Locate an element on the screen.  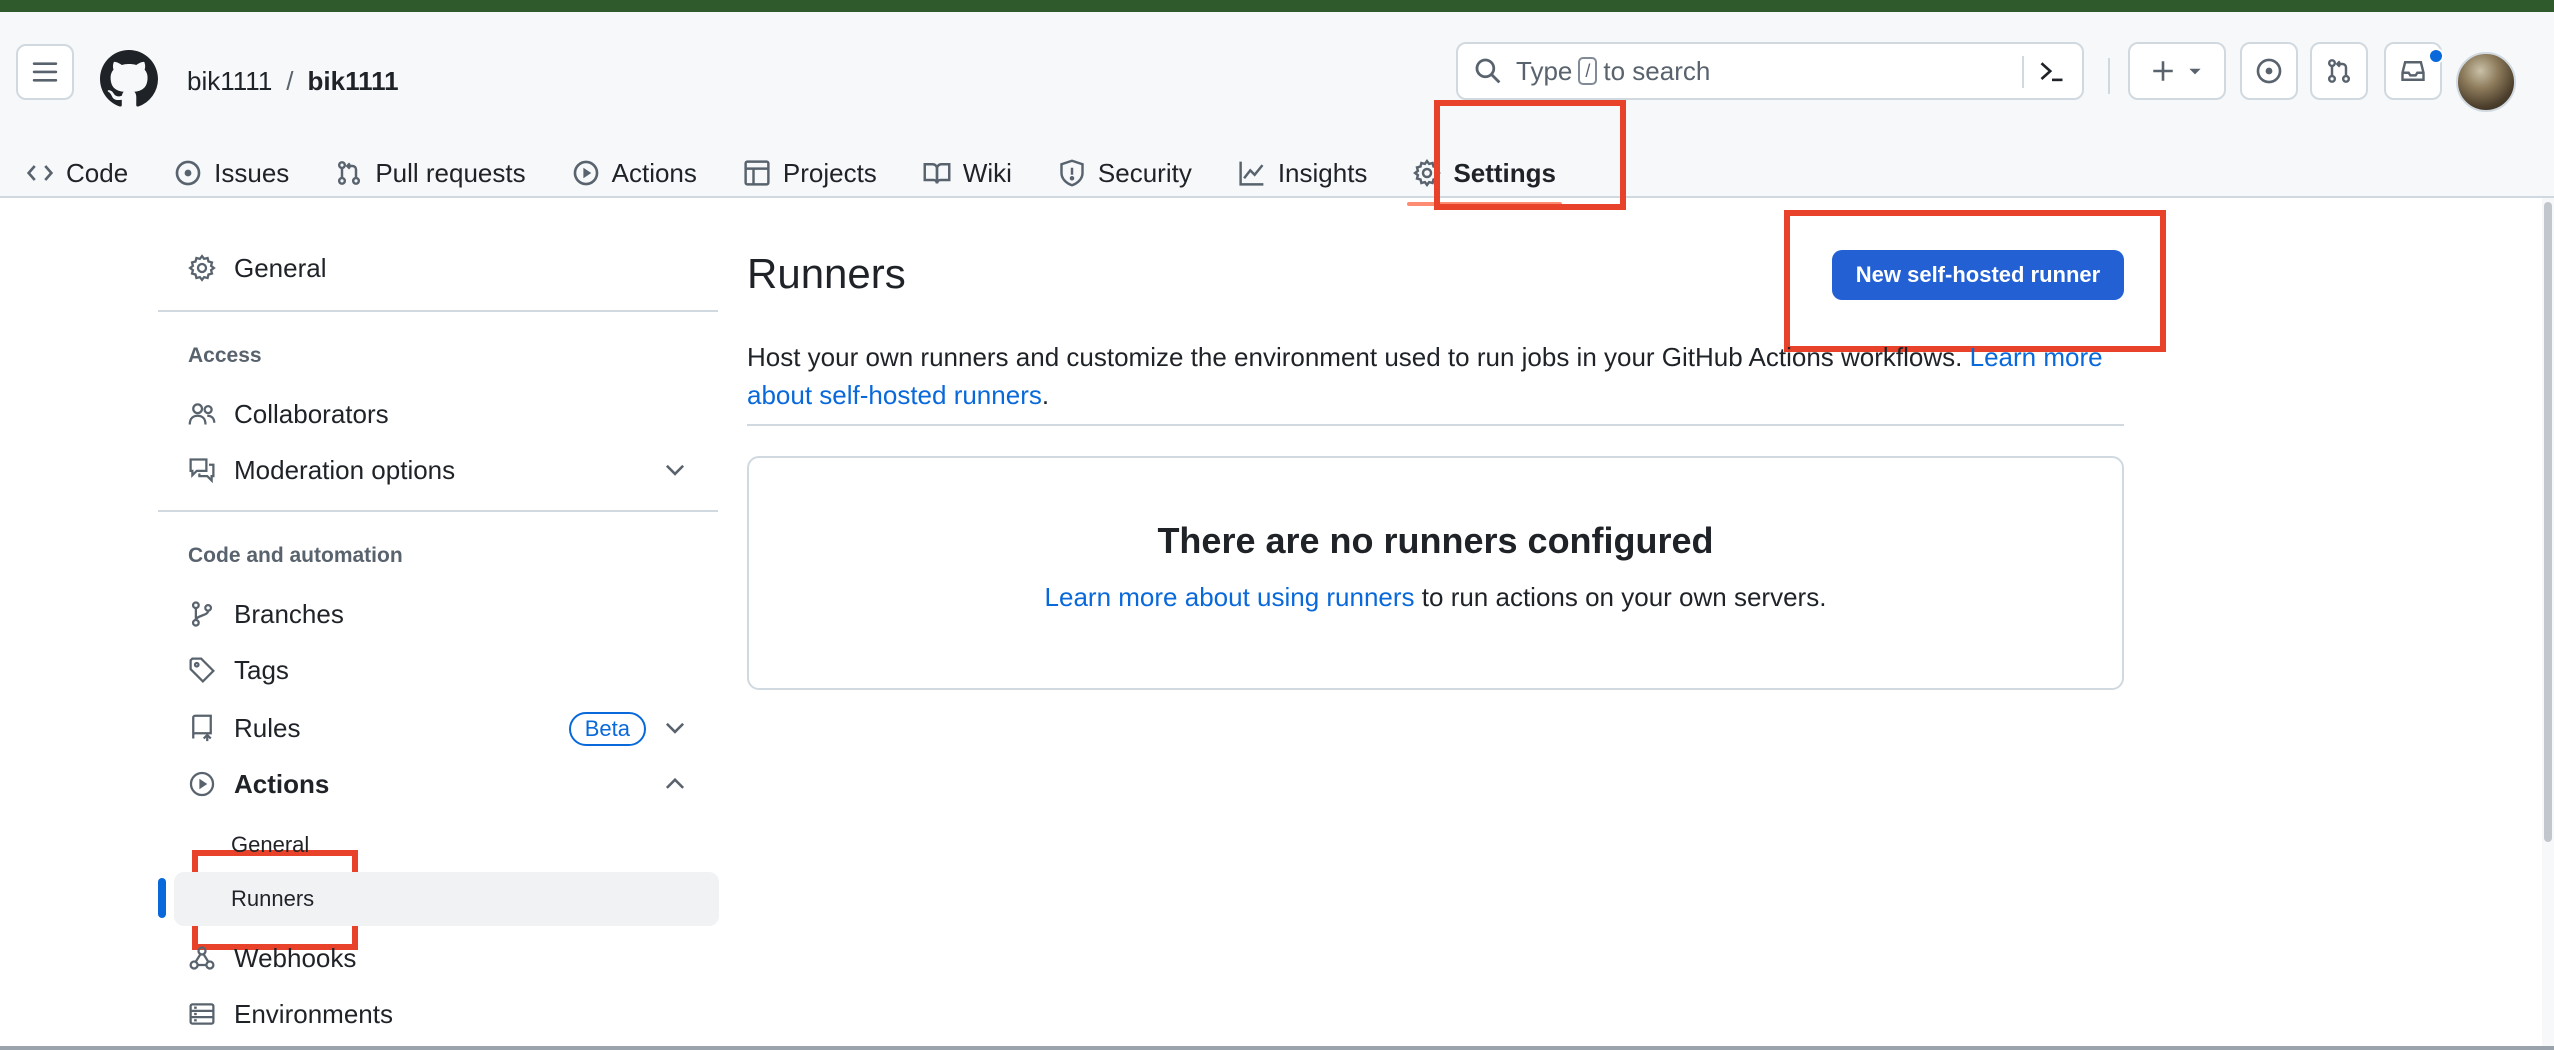
sidebar-item-rules: Rules Beta is located at coordinates (438, 728).